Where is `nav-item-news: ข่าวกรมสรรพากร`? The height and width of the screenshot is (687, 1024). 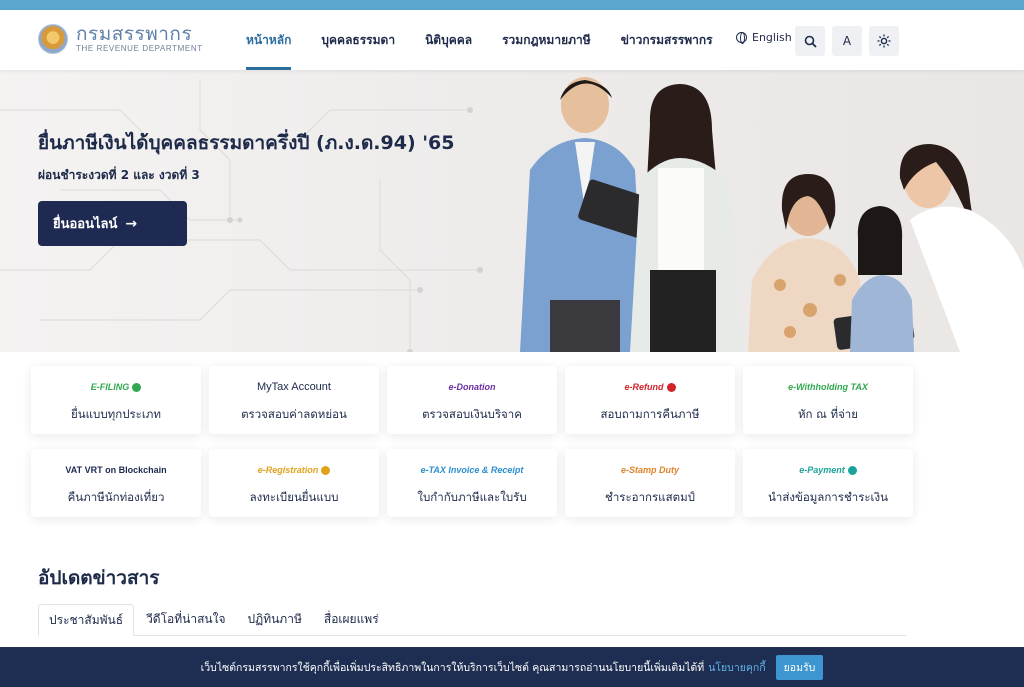 nav-item-news: ข่าวกรมสรรพากร is located at coordinates (667, 40).